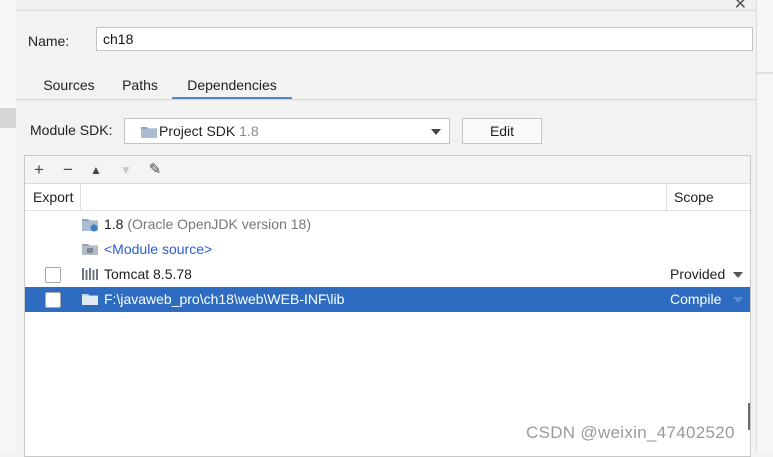 The height and width of the screenshot is (457, 773). I want to click on dependencies-toolbar: + − ▲ ▼ ✎, so click(387, 170).